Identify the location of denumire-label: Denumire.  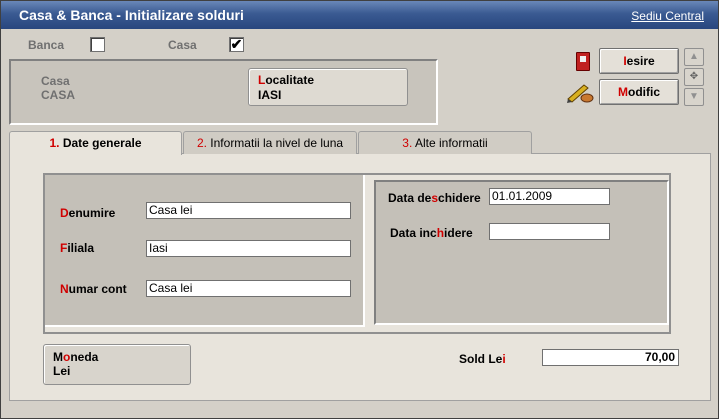
(88, 213).